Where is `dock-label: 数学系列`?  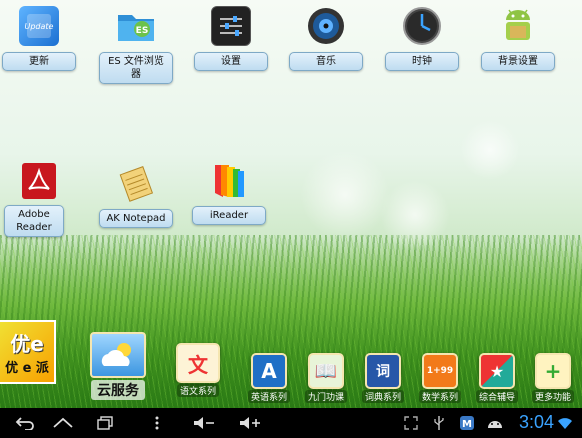 dock-label: 数学系列 is located at coordinates (440, 396).